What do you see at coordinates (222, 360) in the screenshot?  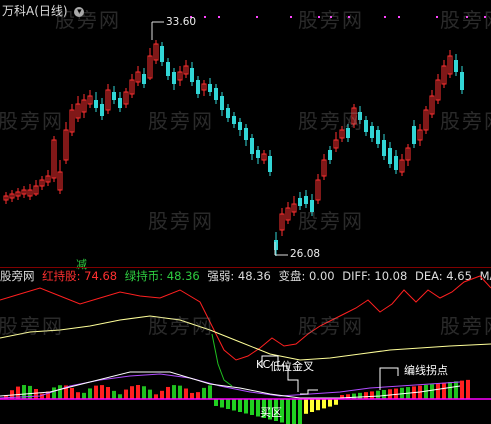 I see `green-line` at bounding box center [222, 360].